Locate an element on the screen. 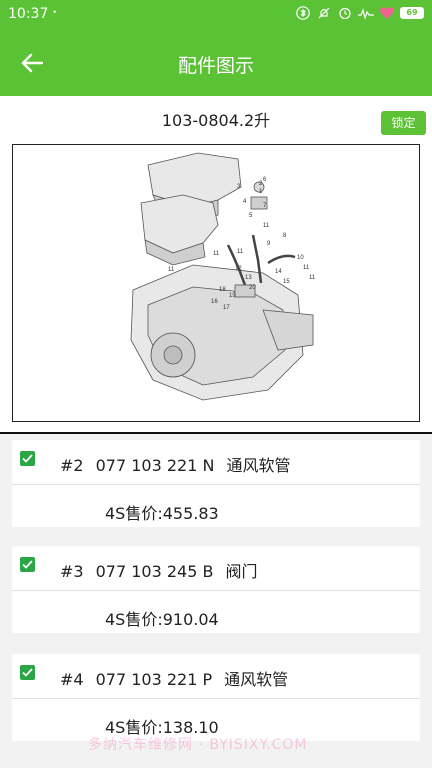 Image resolution: width=432 pixels, height=768 pixels. status-icons: 69 is located at coordinates (359, 13).